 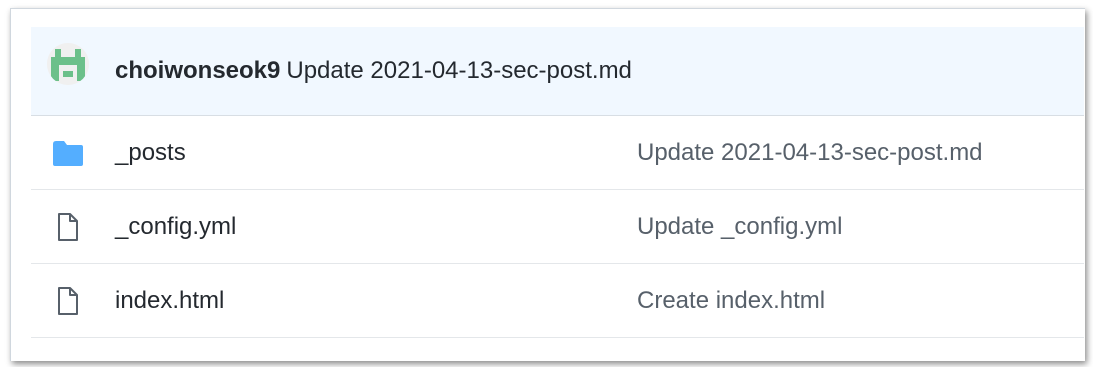 I want to click on file-commit-message-link: Update 2021-04-13-sec-post.md, so click(x=810, y=152).